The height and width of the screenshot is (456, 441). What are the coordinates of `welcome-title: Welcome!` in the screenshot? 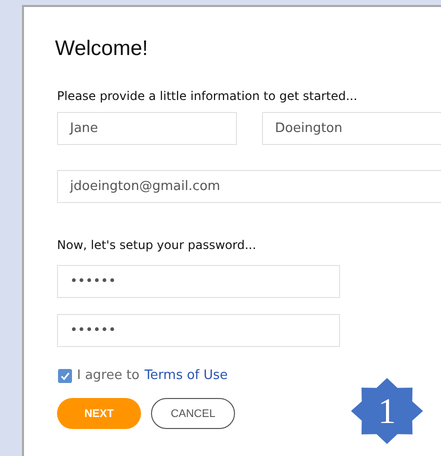 It's located at (102, 49).